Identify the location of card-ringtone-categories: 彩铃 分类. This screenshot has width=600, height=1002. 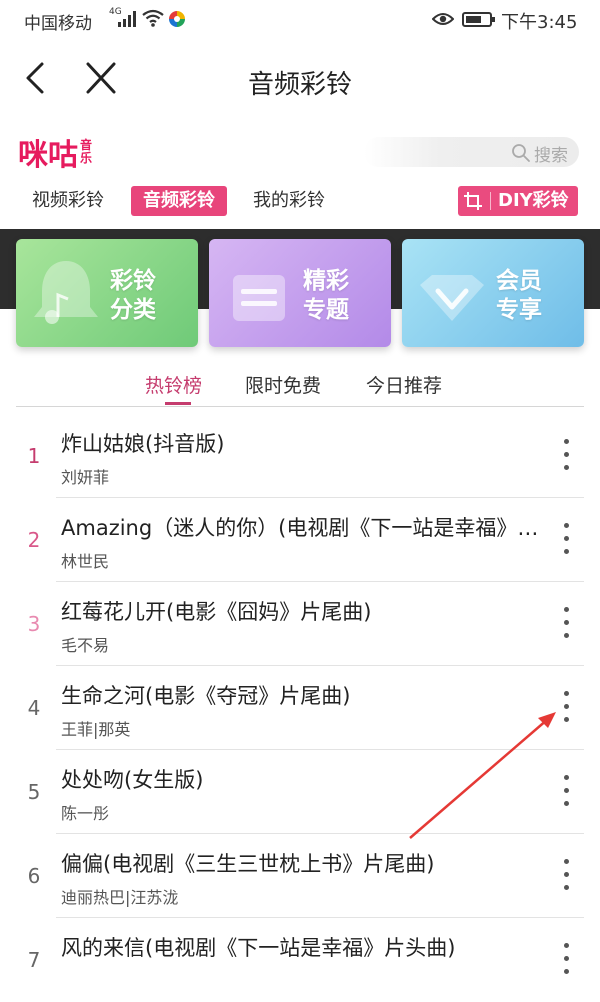
(107, 293).